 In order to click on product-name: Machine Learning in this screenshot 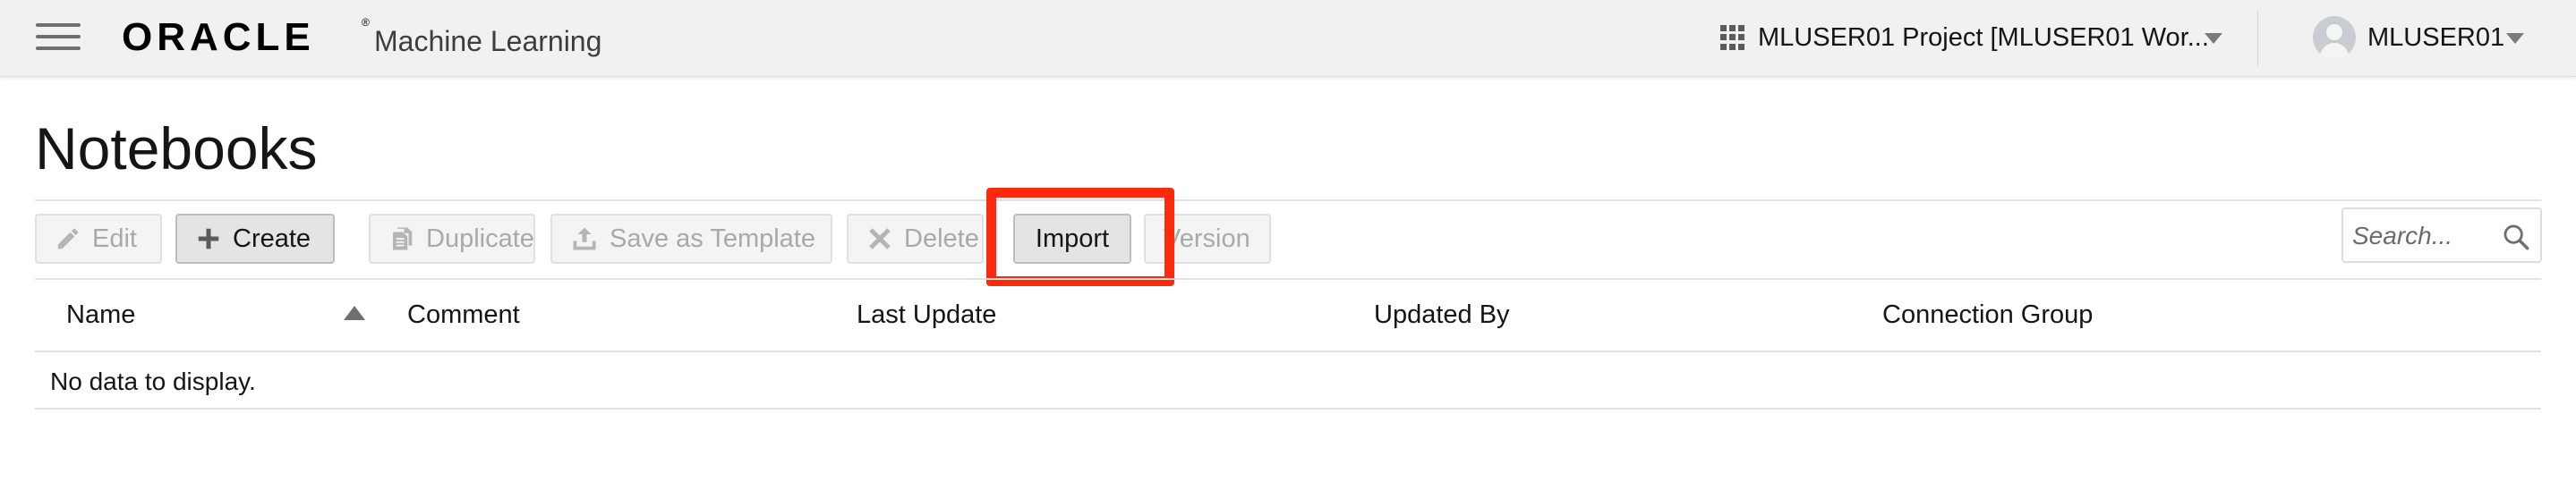, I will do `click(488, 41)`.